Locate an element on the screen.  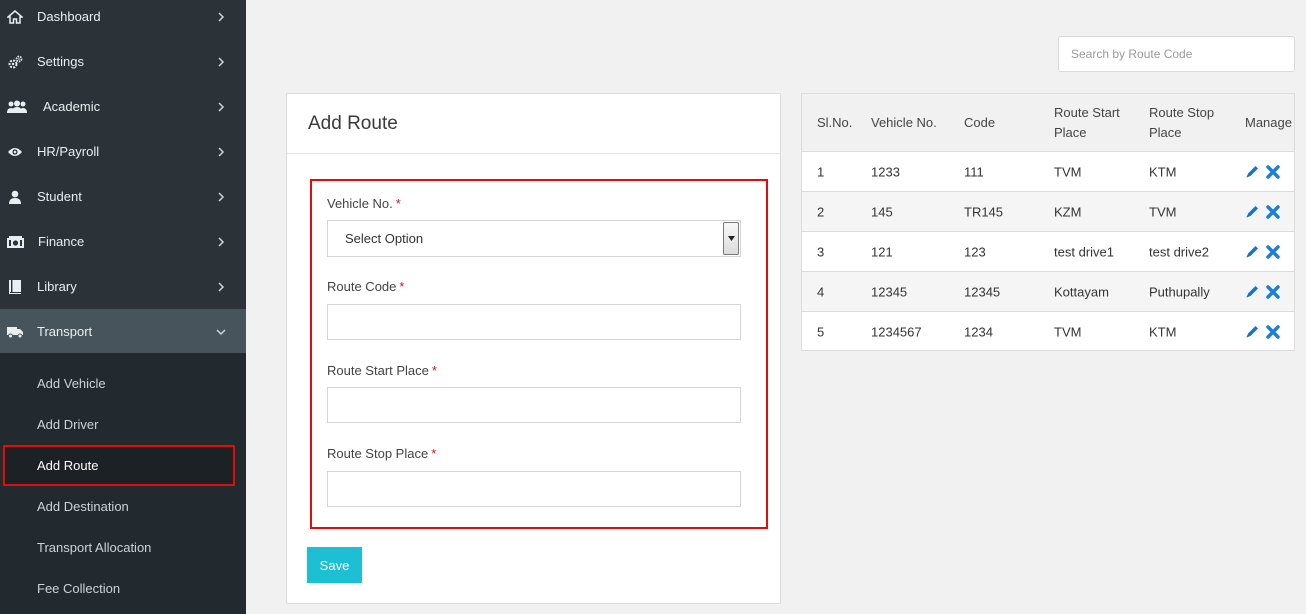
vehicle-no-label: Vehicle No. * is located at coordinates (364, 203).